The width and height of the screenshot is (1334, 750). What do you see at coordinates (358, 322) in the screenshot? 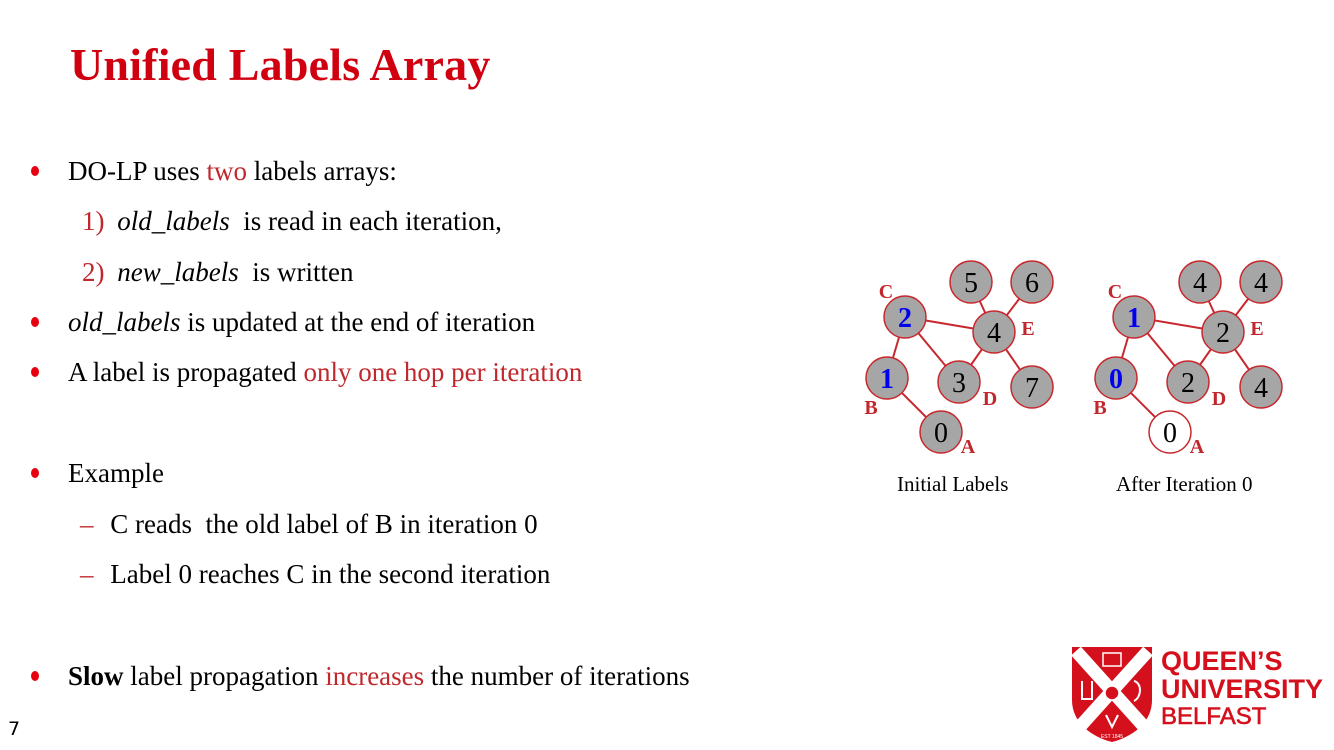
I see `bullet-text: is updated at the end of iteration` at bounding box center [358, 322].